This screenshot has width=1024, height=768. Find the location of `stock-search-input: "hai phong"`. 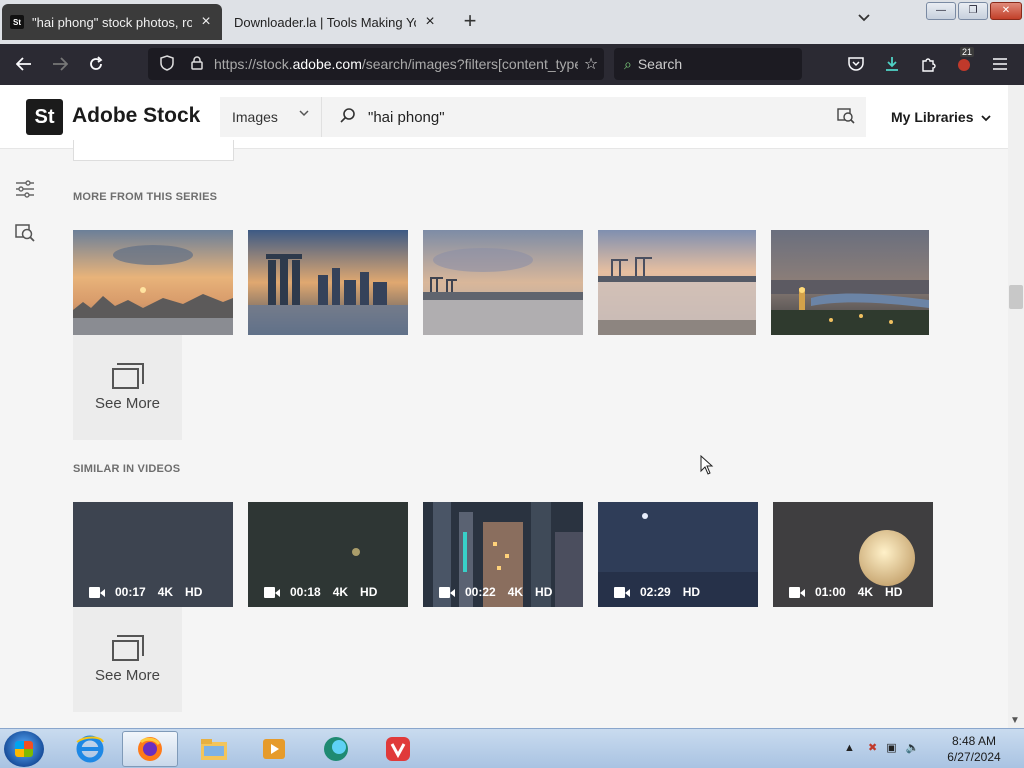

stock-search-input: "hai phong" is located at coordinates (594, 117).